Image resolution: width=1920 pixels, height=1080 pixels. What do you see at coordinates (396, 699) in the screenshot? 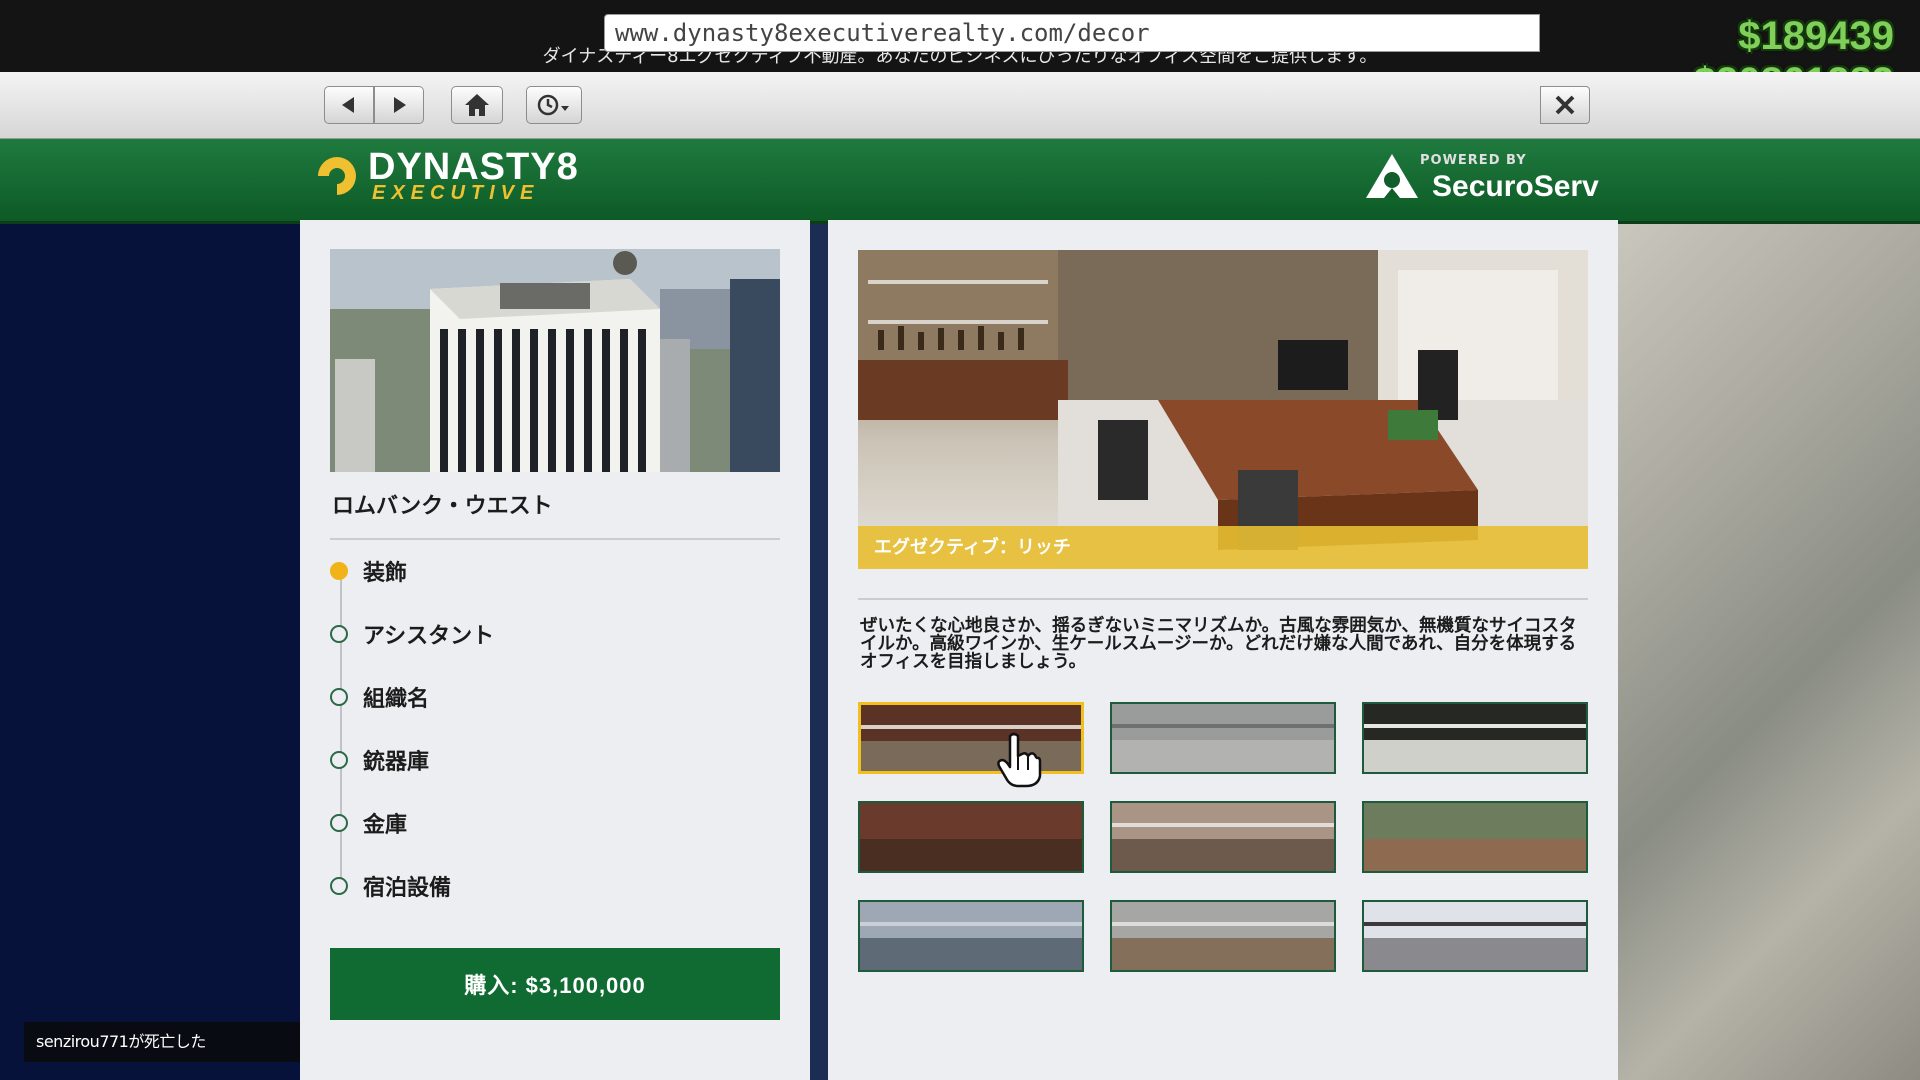
I see `step-label: 組織名` at bounding box center [396, 699].